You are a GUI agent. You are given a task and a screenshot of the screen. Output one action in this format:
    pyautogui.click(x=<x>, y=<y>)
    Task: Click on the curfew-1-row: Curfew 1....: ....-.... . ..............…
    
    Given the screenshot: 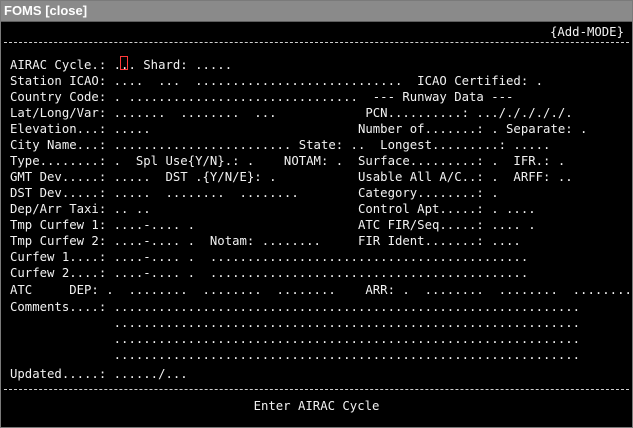 What is the action you would take?
    pyautogui.click(x=269, y=257)
    